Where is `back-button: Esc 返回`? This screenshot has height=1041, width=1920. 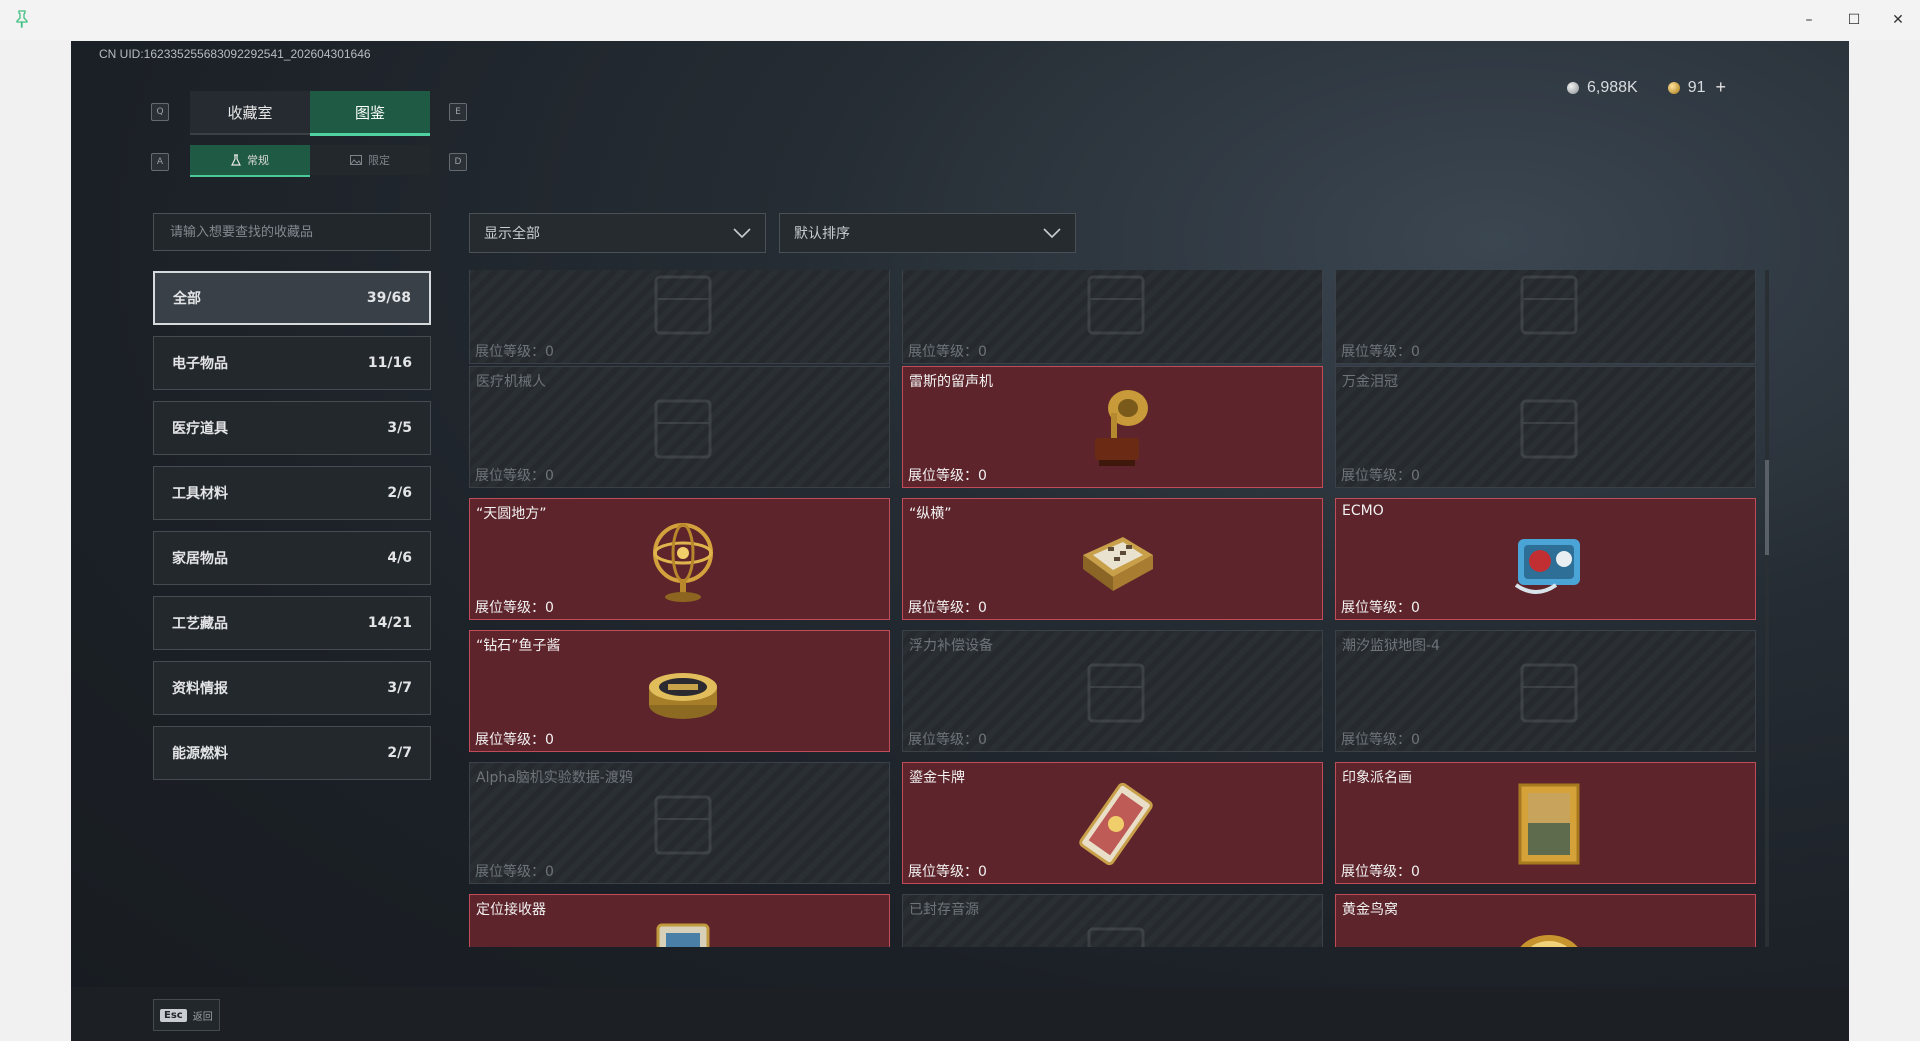
back-button: Esc 返回 is located at coordinates (186, 1015).